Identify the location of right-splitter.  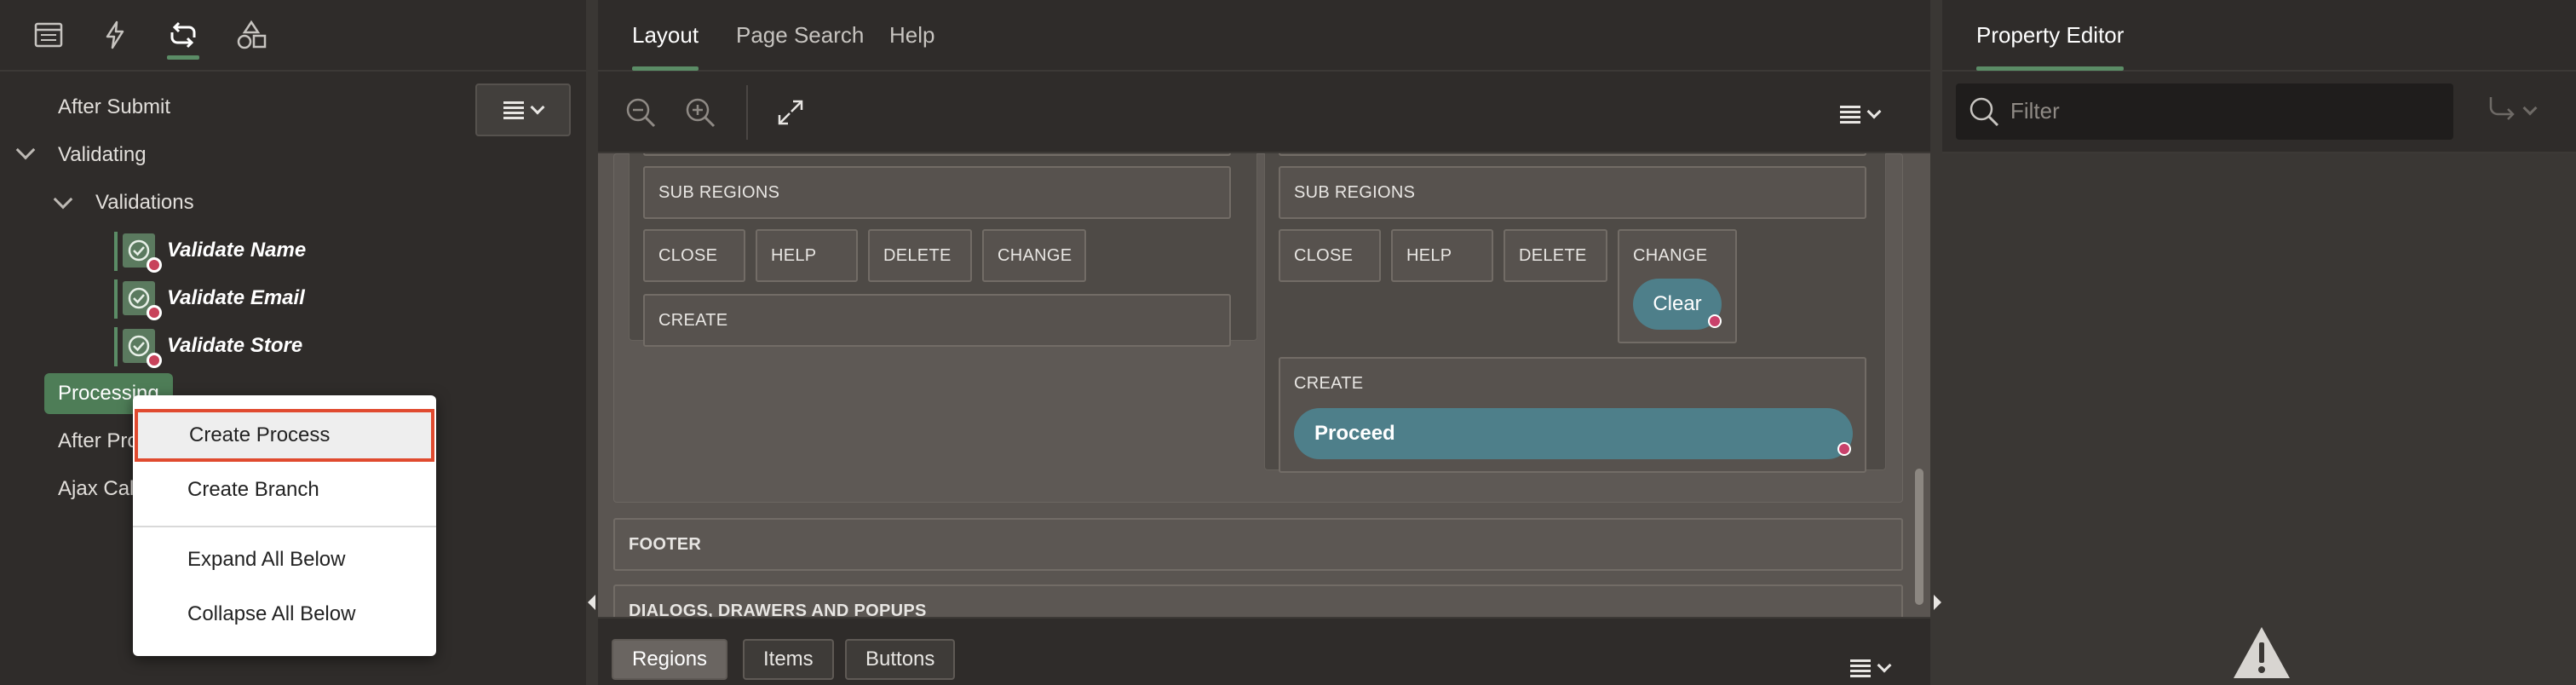
(1936, 342).